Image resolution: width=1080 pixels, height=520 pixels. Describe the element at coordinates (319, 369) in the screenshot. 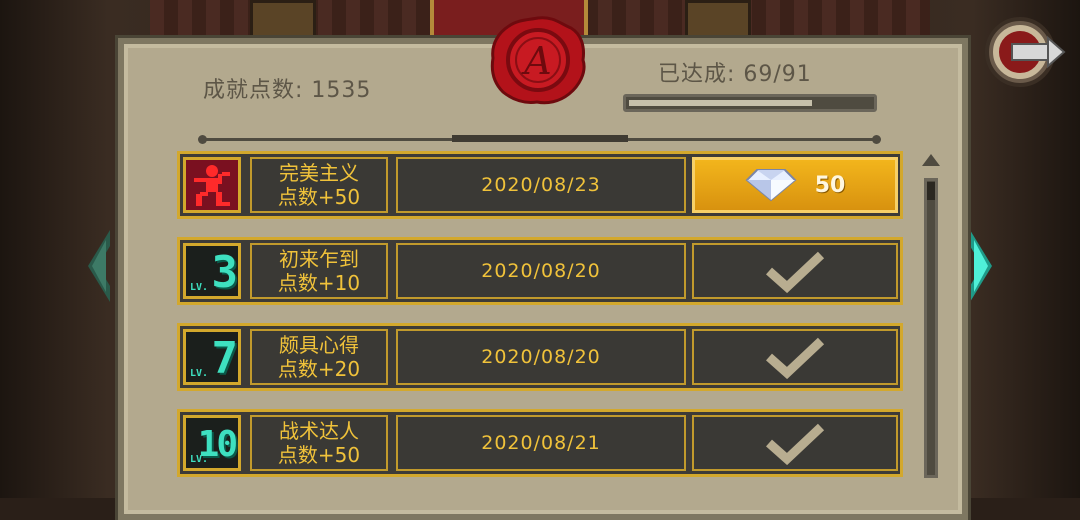

I see `achievement-points: 点数+20` at that location.